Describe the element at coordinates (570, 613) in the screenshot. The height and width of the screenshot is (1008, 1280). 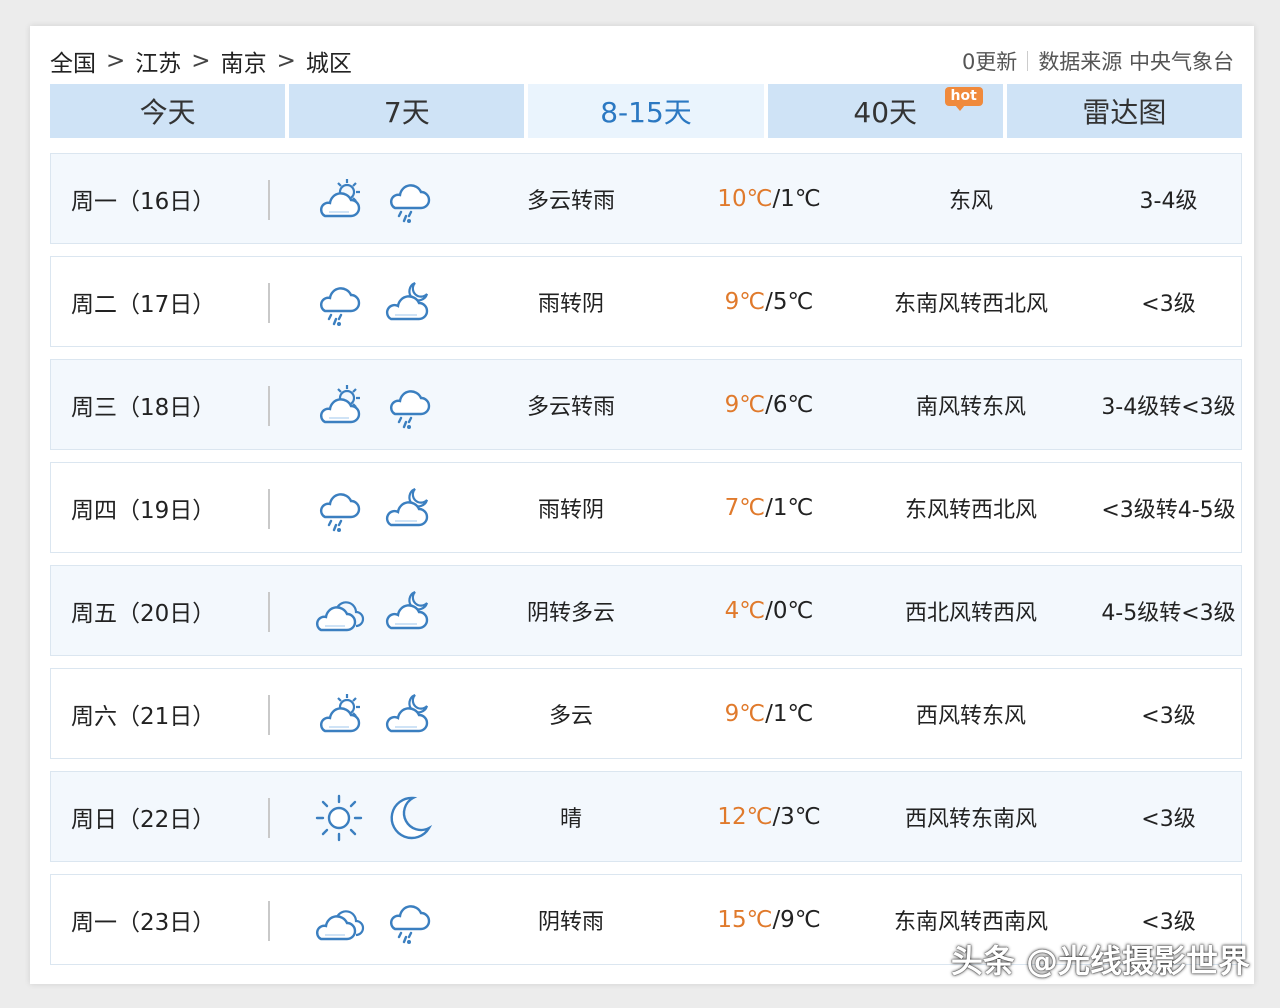
I see `weather-description: 阴转多云` at that location.